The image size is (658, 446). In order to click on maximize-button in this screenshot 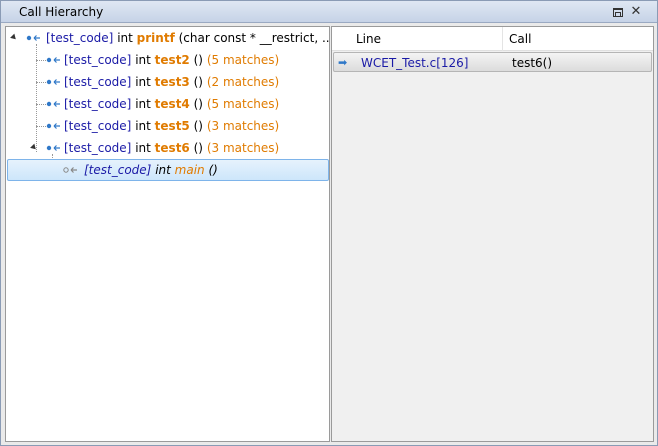, I will do `click(618, 12)`.